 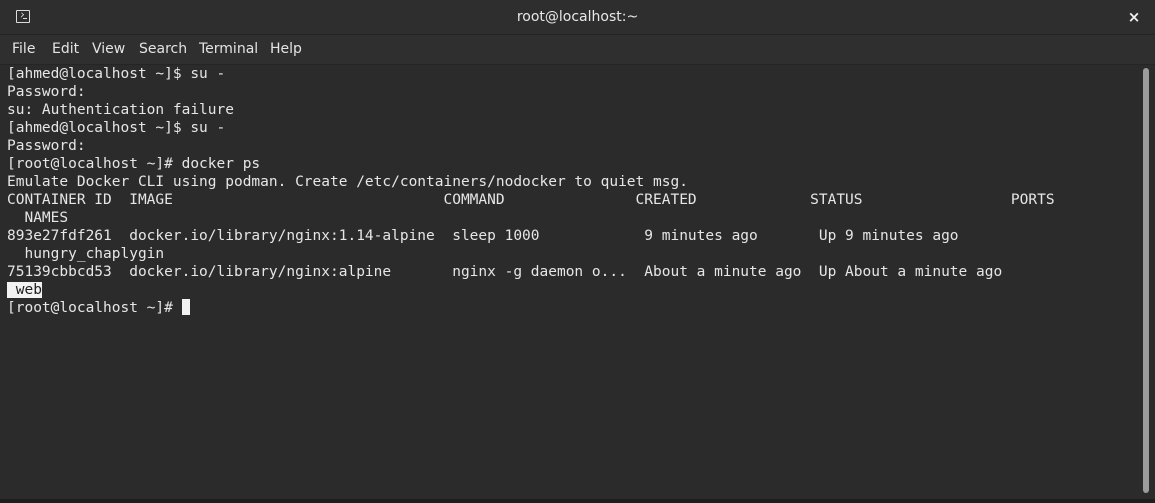 I want to click on menu-view: View, so click(x=108, y=49).